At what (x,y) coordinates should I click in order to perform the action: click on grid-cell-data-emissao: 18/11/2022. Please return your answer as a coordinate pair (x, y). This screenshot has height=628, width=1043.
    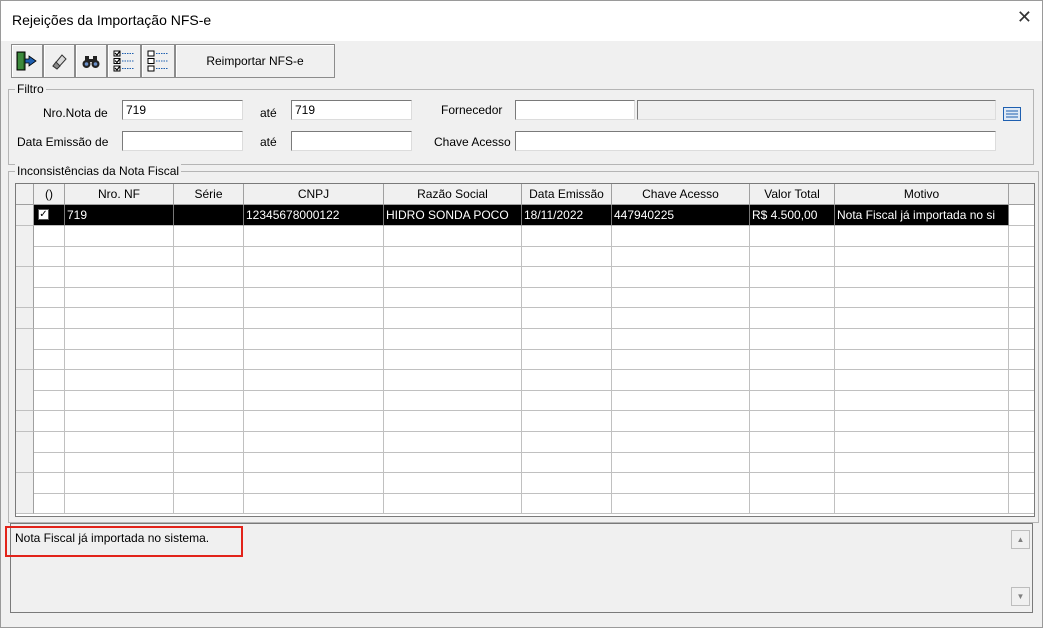
    Looking at the image, I should click on (567, 215).